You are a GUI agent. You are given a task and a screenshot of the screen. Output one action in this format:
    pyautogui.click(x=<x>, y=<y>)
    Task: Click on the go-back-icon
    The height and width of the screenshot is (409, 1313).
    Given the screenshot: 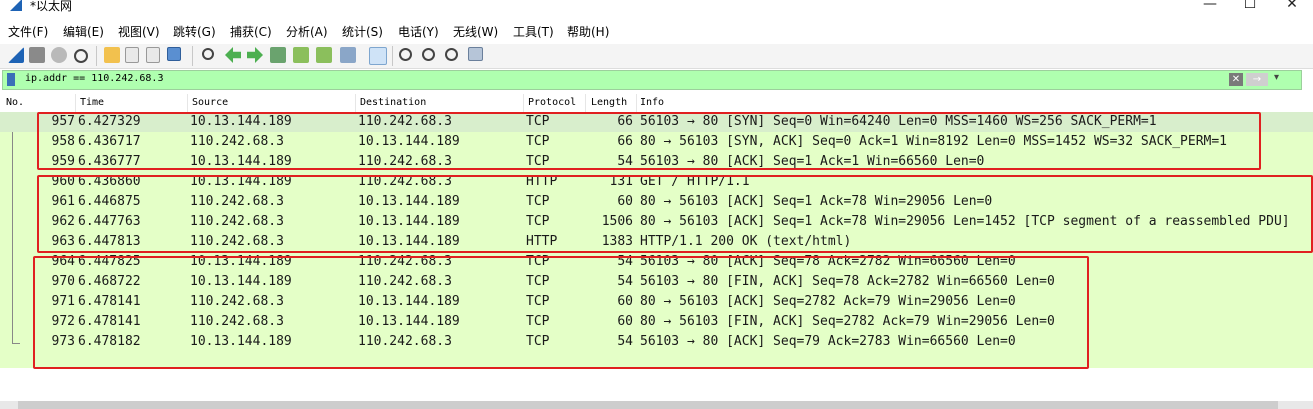 What is the action you would take?
    pyautogui.click(x=233, y=55)
    